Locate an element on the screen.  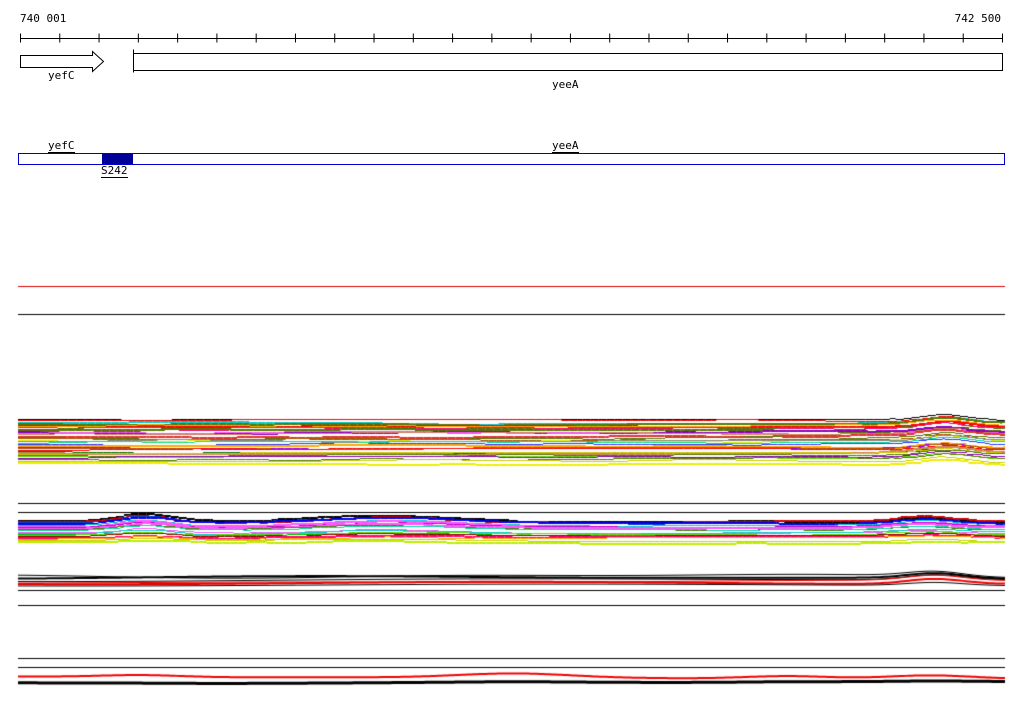
marker-segment is located at coordinates (117, 159).